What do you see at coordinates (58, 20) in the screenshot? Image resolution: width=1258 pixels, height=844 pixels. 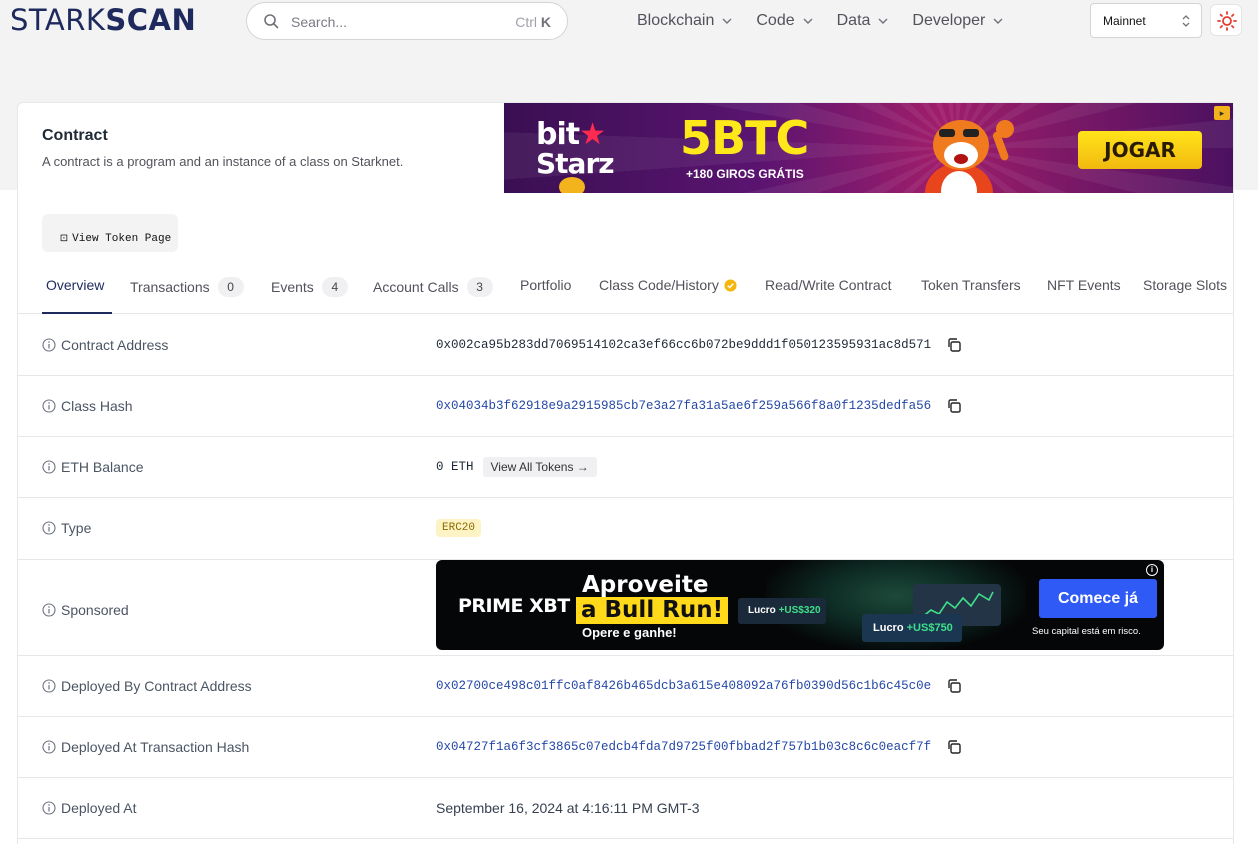 I see `logo-light-text: STARK` at bounding box center [58, 20].